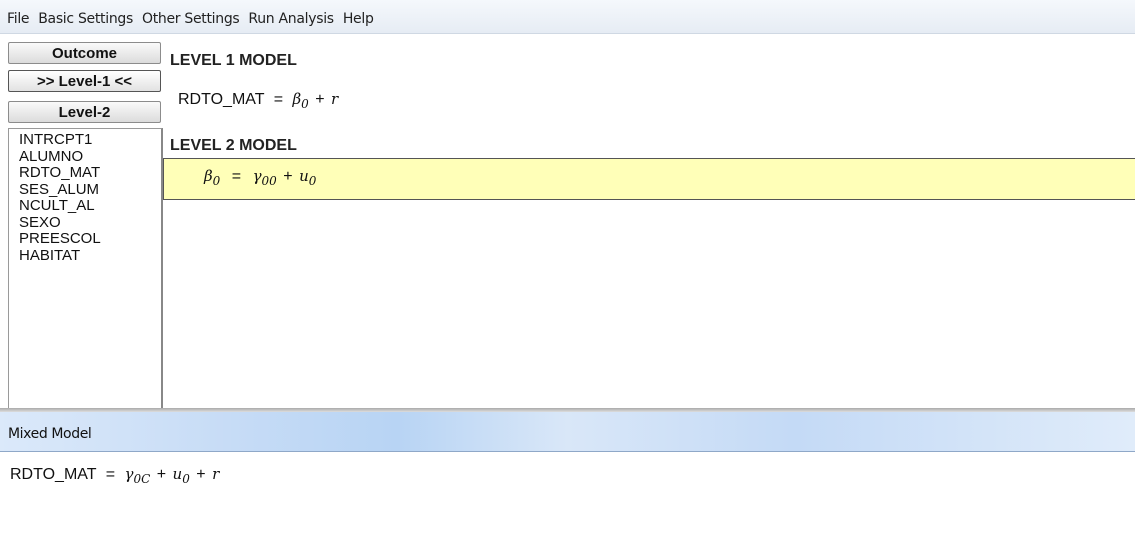  Describe the element at coordinates (90, 256) in the screenshot. I see `variable-item-habitat: HABITAT` at that location.